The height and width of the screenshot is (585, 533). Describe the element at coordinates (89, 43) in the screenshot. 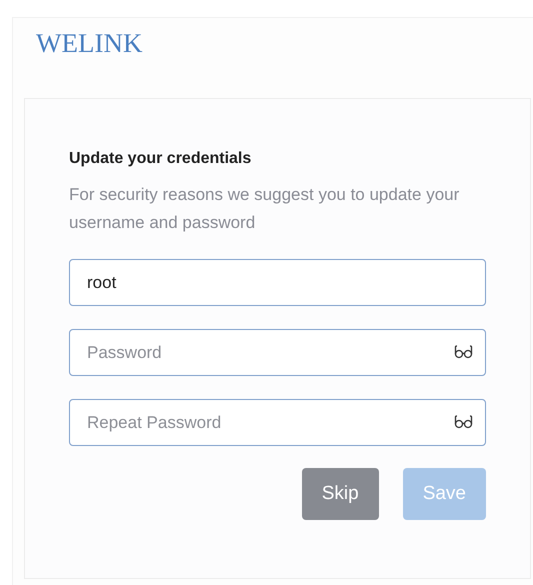

I see `logo: WELINK` at that location.